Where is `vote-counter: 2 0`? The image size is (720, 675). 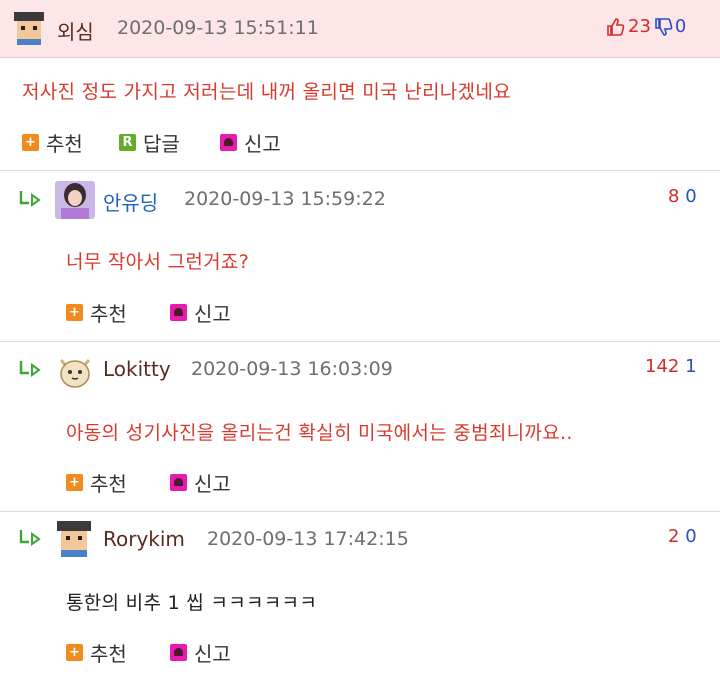
vote-counter: 2 0 is located at coordinates (682, 536).